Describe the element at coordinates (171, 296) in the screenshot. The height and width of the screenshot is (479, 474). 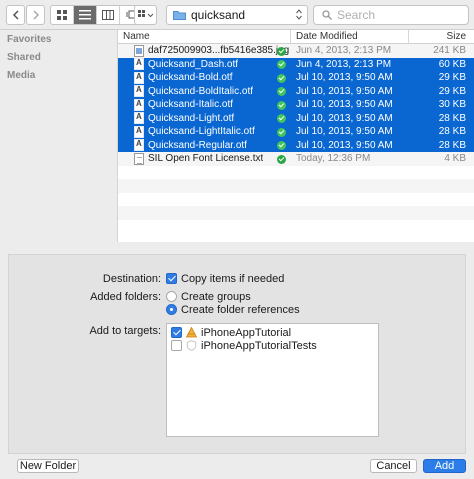
I see `create-groups-radio` at that location.